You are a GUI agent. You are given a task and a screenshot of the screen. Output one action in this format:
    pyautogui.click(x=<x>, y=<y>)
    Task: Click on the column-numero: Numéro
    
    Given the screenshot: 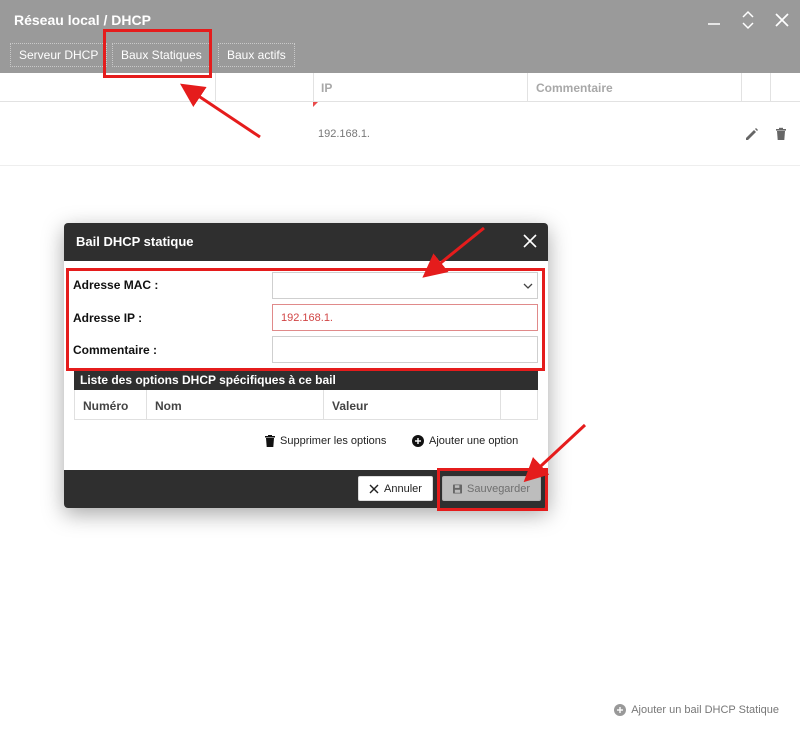 What is the action you would take?
    pyautogui.click(x=105, y=406)
    